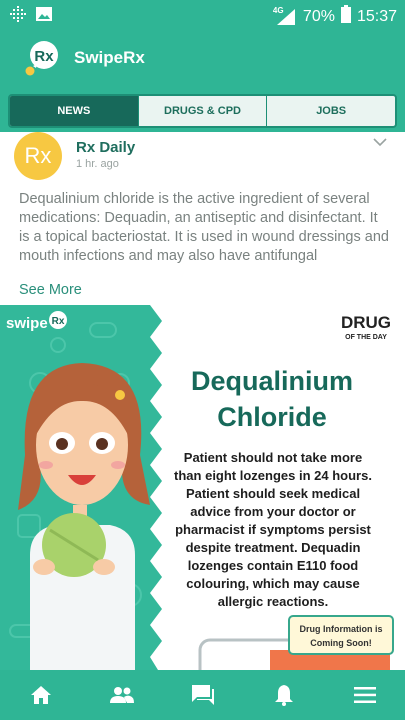 Image resolution: width=405 pixels, height=720 pixels. Describe the element at coordinates (341, 629) in the screenshot. I see `note-line1: Drug Information is` at that location.